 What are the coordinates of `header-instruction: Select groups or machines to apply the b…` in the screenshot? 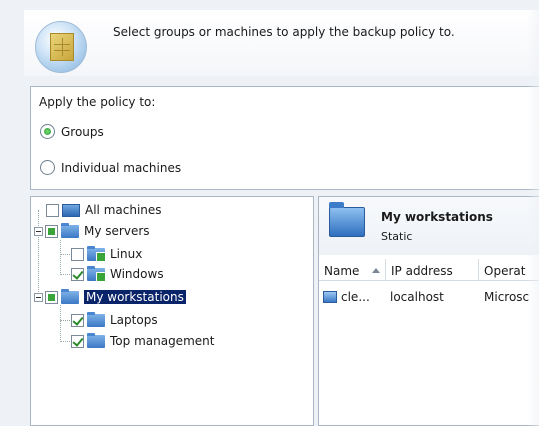 It's located at (284, 32).